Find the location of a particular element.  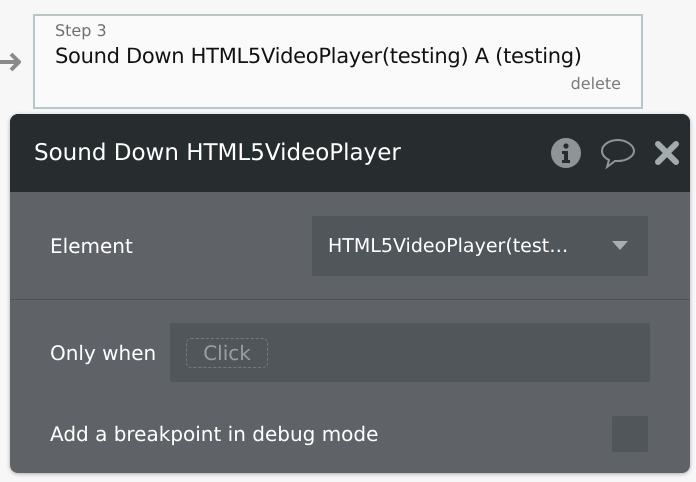

element-label: Element is located at coordinates (91, 246).